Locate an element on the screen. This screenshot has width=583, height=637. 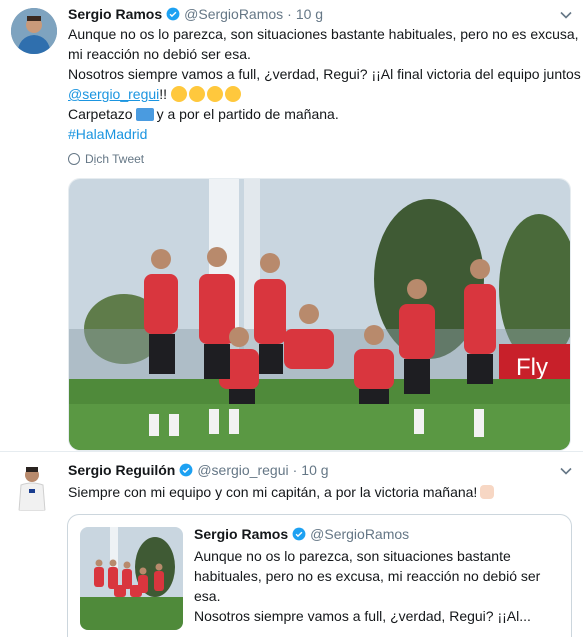
carpetazo-text: Carpetazo is located at coordinates (100, 114).